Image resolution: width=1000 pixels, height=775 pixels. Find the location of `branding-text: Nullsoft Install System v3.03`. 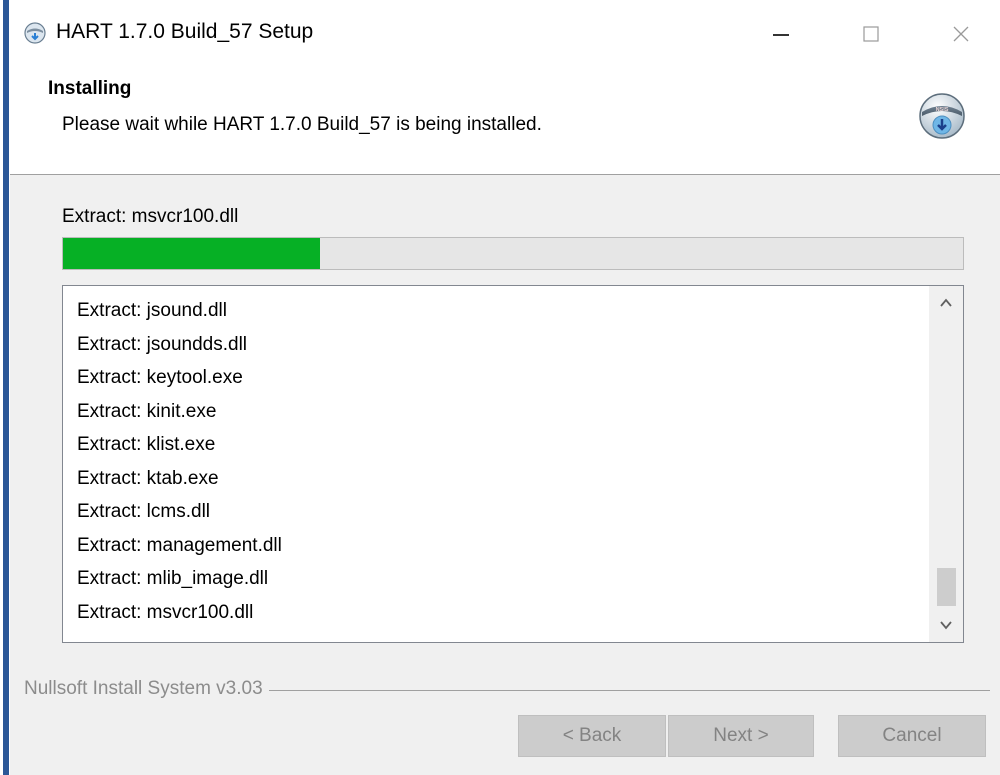

branding-text: Nullsoft Install System v3.03 is located at coordinates (146, 689).